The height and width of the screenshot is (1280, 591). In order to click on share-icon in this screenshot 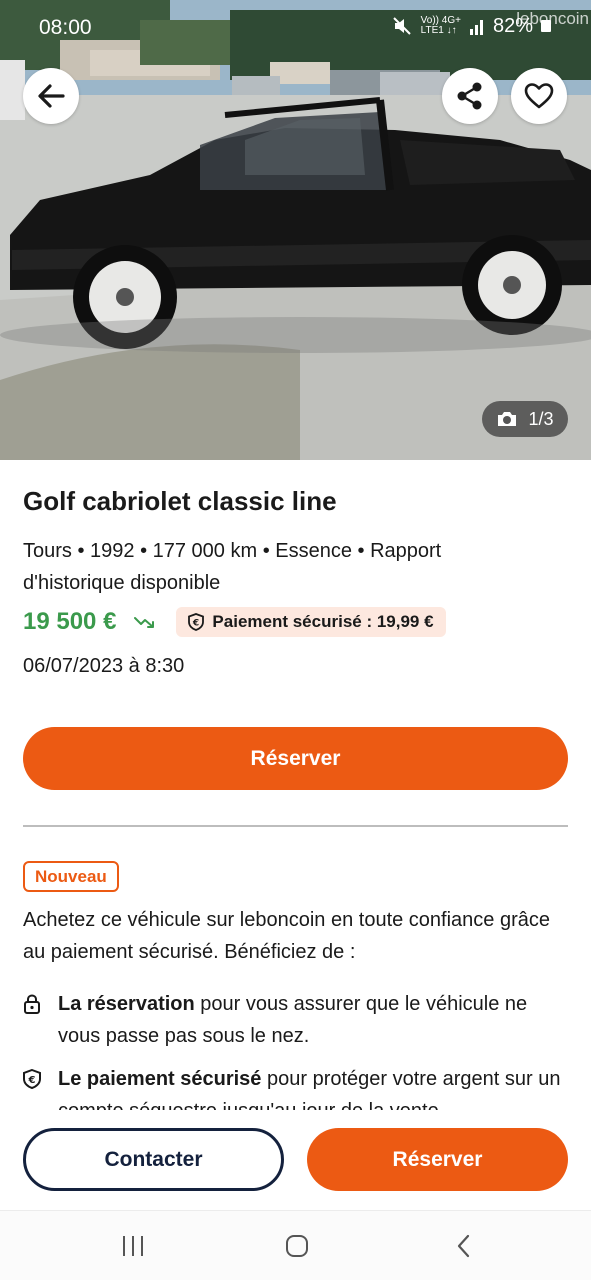, I will do `click(469, 96)`.